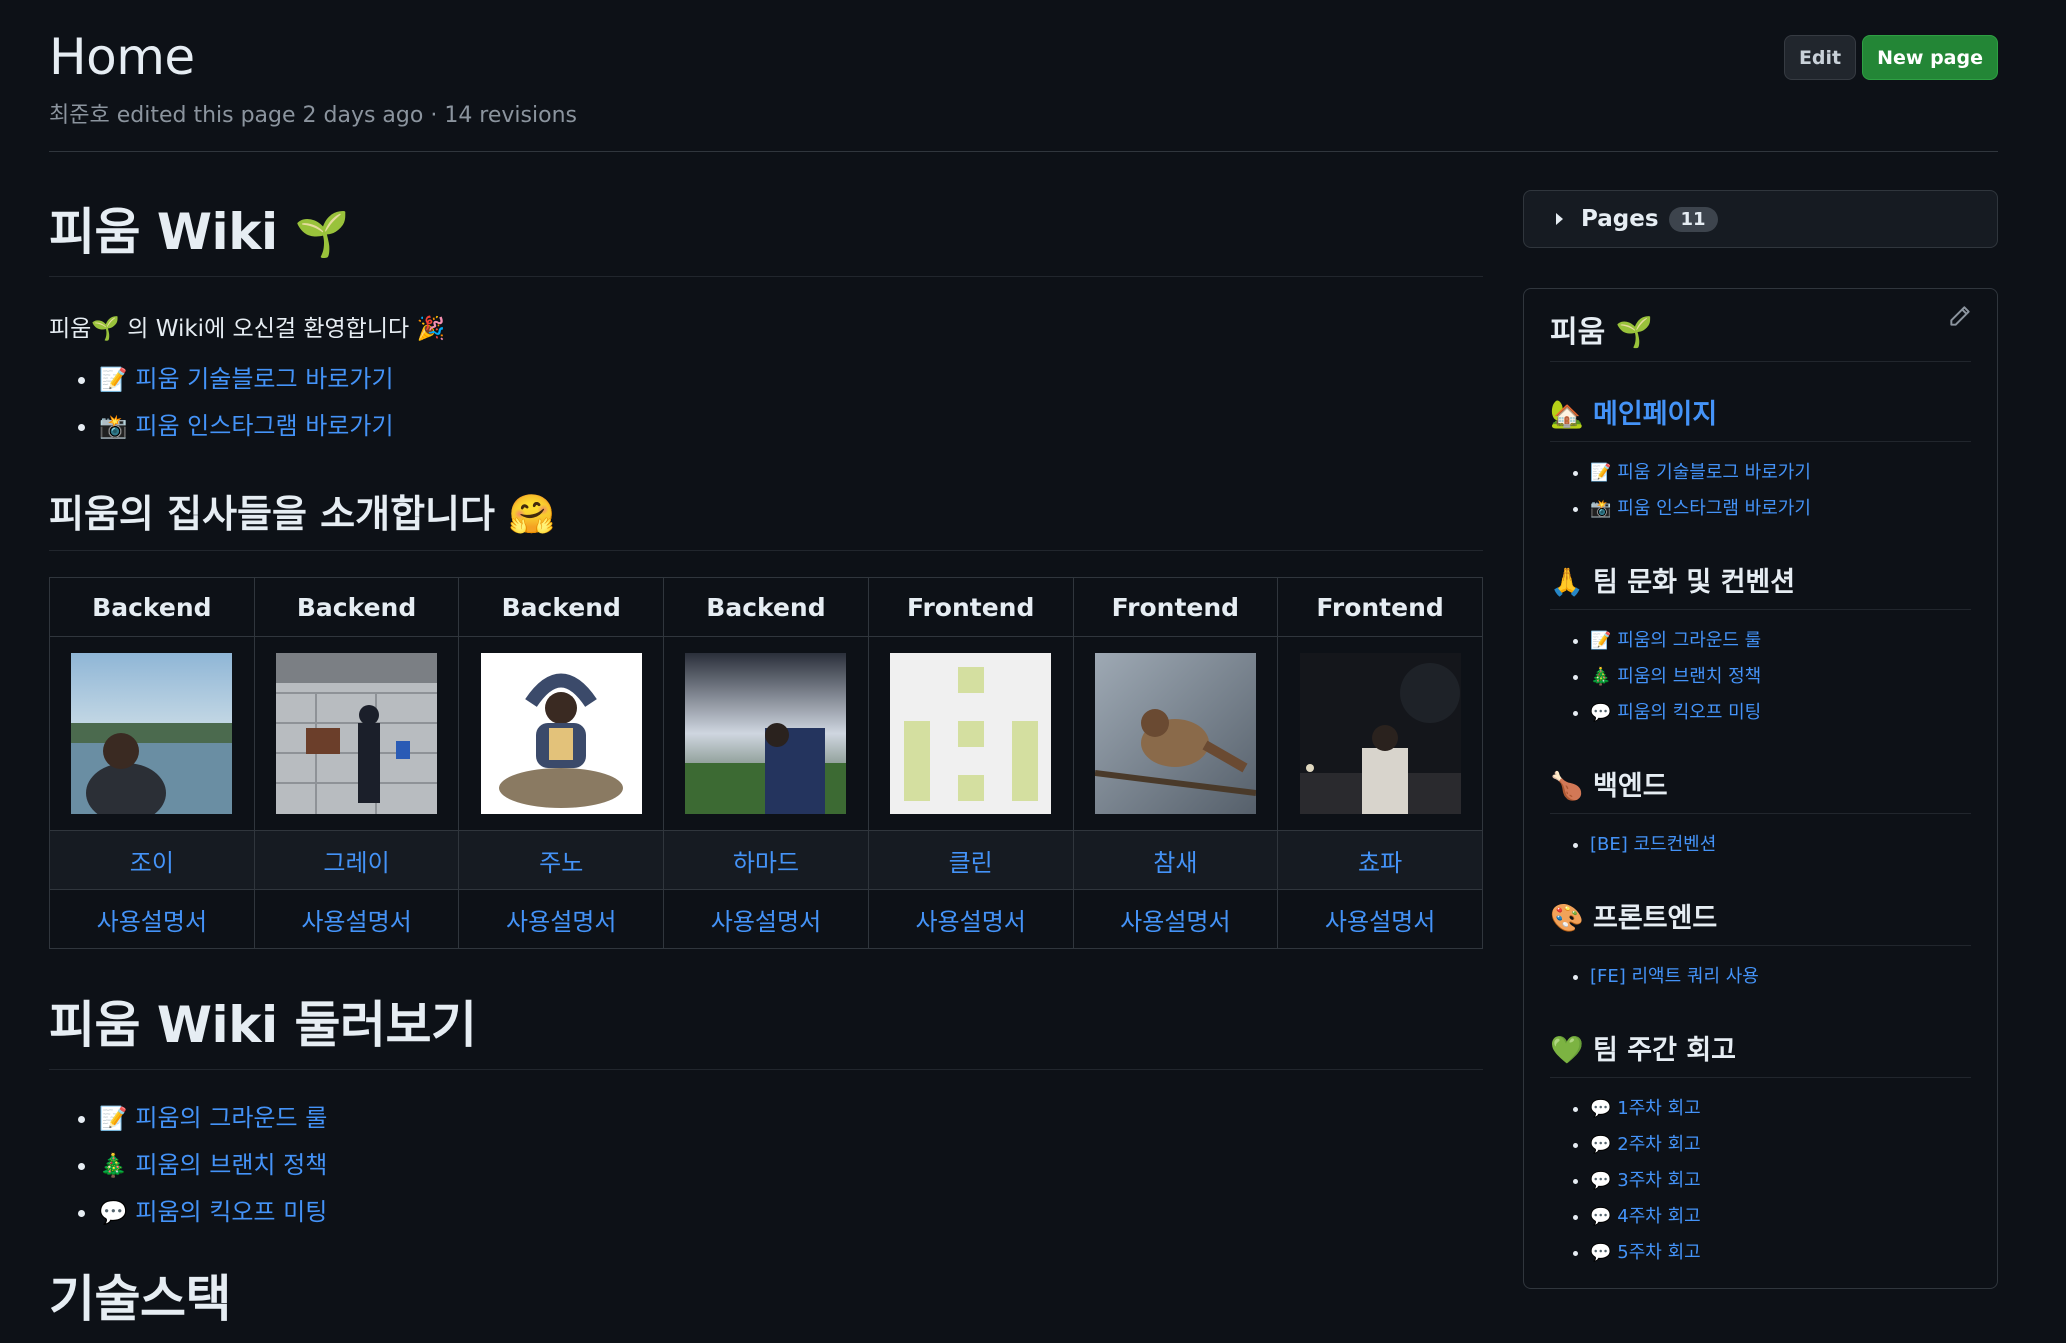 The height and width of the screenshot is (1343, 2066). I want to click on sidebar-tech-blog-link: 피움 기술블로그 바로가기, so click(1714, 472).